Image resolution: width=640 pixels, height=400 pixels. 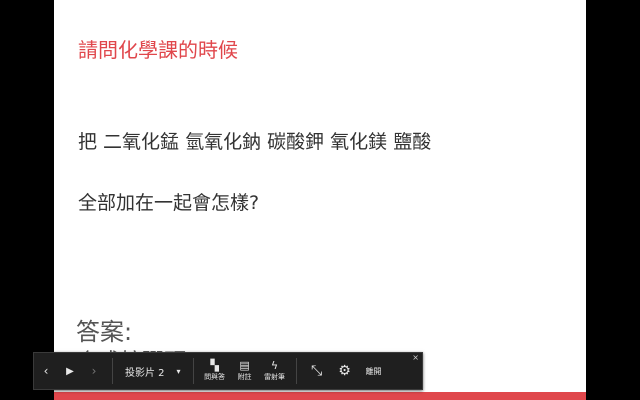 I want to click on exit-fullscreen-icon: ⤡, so click(x=316, y=371).